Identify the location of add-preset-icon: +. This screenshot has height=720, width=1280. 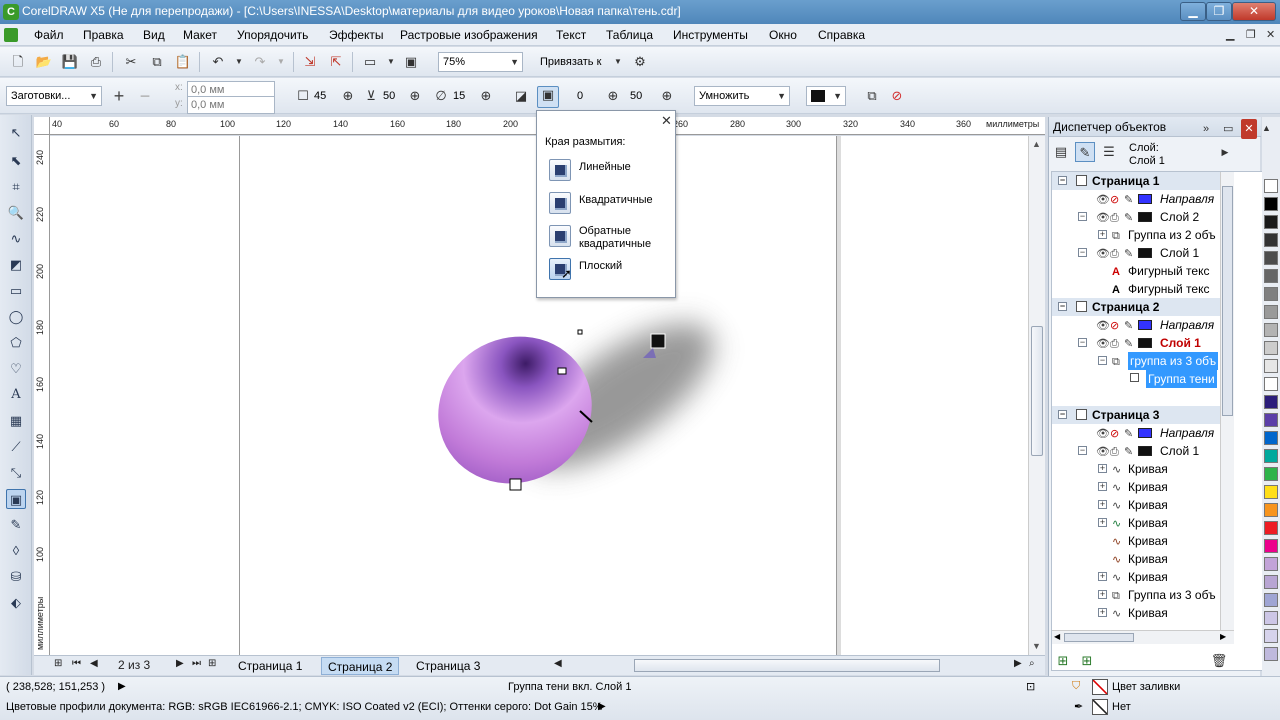
(119, 96).